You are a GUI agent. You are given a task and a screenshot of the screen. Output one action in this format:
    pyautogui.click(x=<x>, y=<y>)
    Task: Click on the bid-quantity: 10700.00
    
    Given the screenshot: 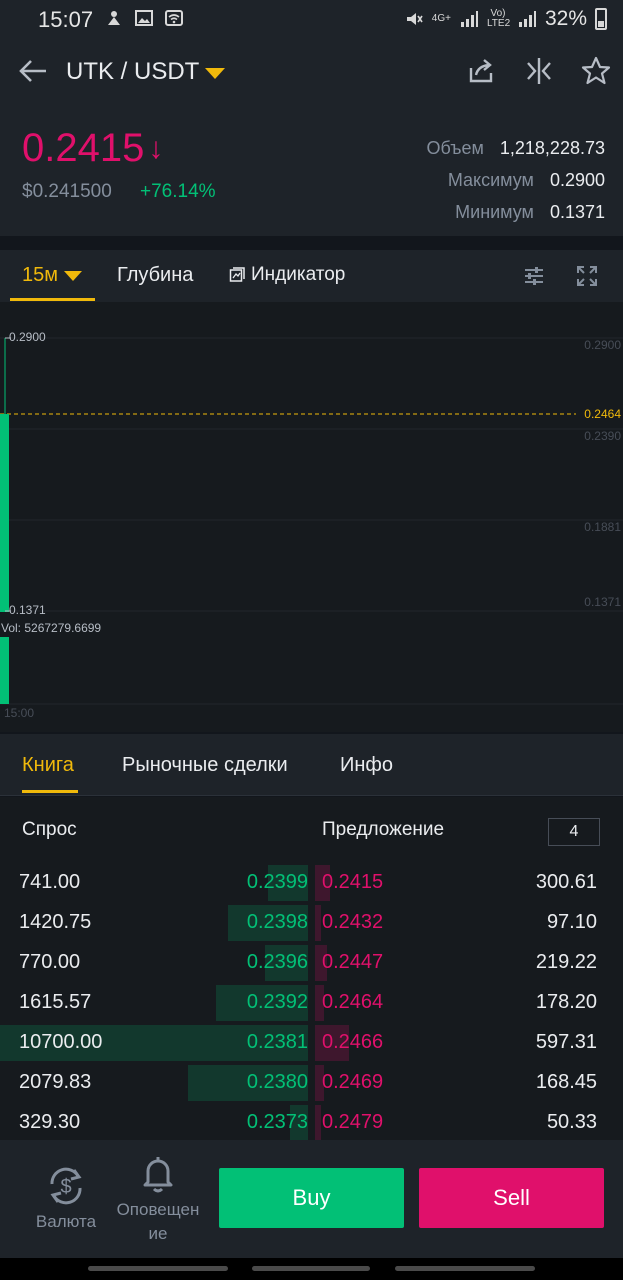 What is the action you would take?
    pyautogui.click(x=61, y=1042)
    